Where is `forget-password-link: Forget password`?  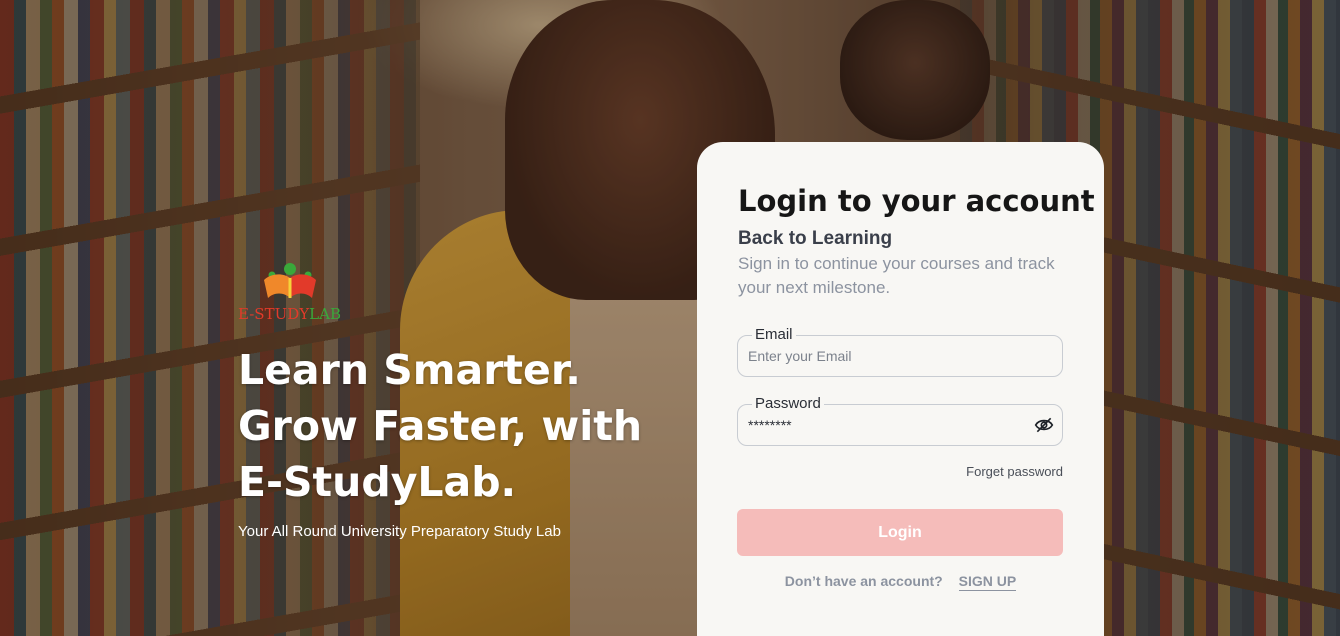
forget-password-link: Forget password is located at coordinates (1014, 471).